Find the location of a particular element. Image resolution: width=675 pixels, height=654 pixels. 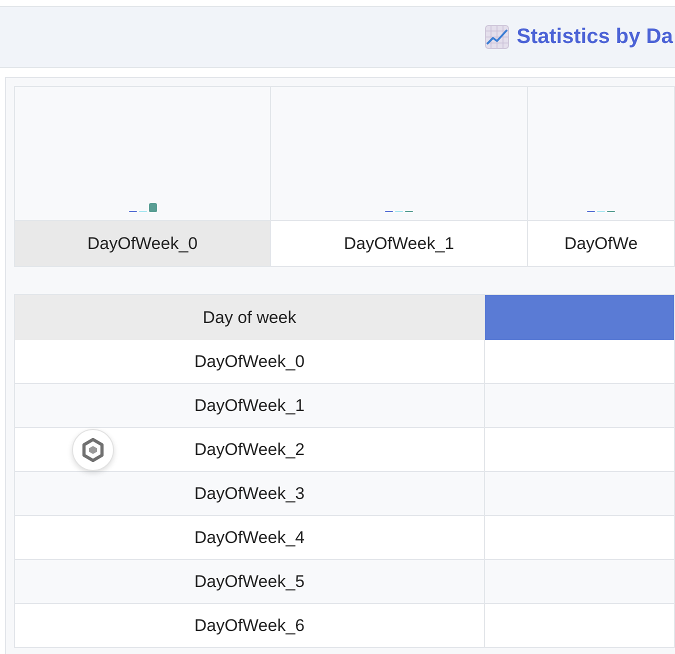

hexagon-icon is located at coordinates (93, 450).